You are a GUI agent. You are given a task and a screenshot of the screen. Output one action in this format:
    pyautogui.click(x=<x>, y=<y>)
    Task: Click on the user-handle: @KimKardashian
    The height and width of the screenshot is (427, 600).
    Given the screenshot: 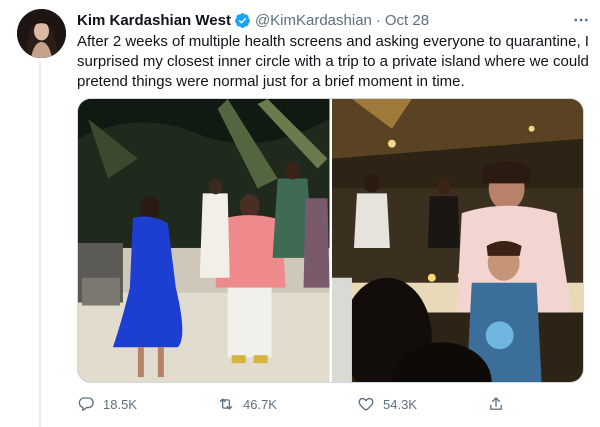 What is the action you would take?
    pyautogui.click(x=313, y=20)
    